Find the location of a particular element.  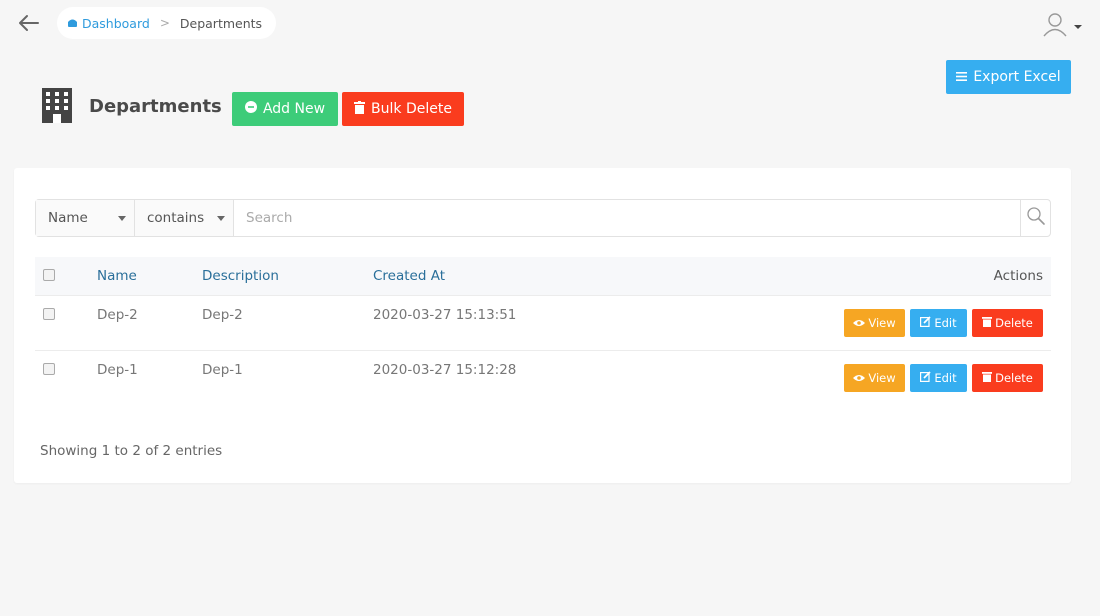

filter-field-select: Name is located at coordinates (85, 218).